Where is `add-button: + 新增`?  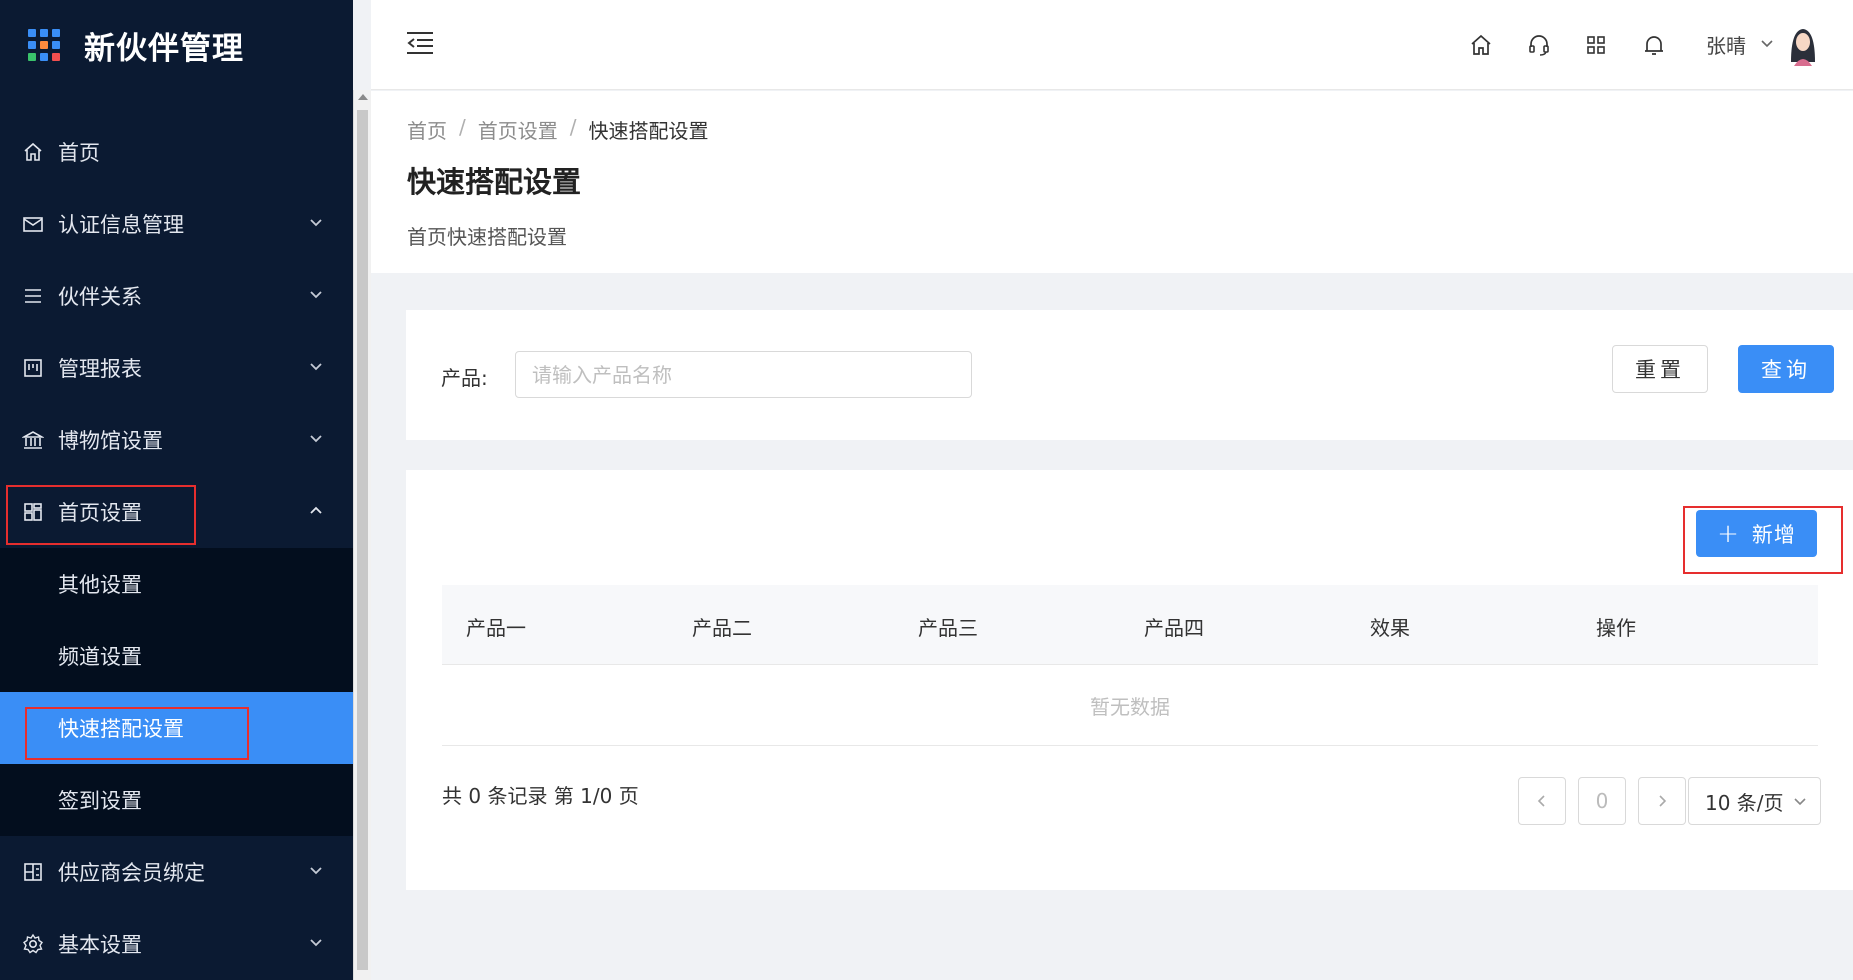
add-button: + 新增 is located at coordinates (1756, 533).